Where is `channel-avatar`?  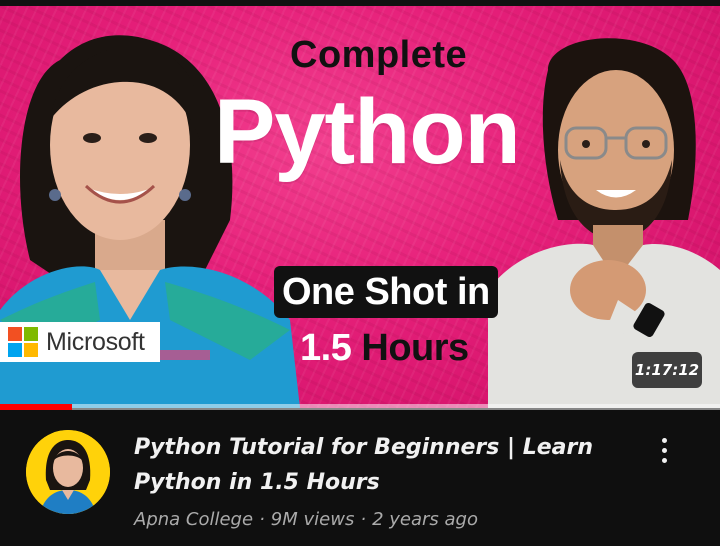 channel-avatar is located at coordinates (68, 472).